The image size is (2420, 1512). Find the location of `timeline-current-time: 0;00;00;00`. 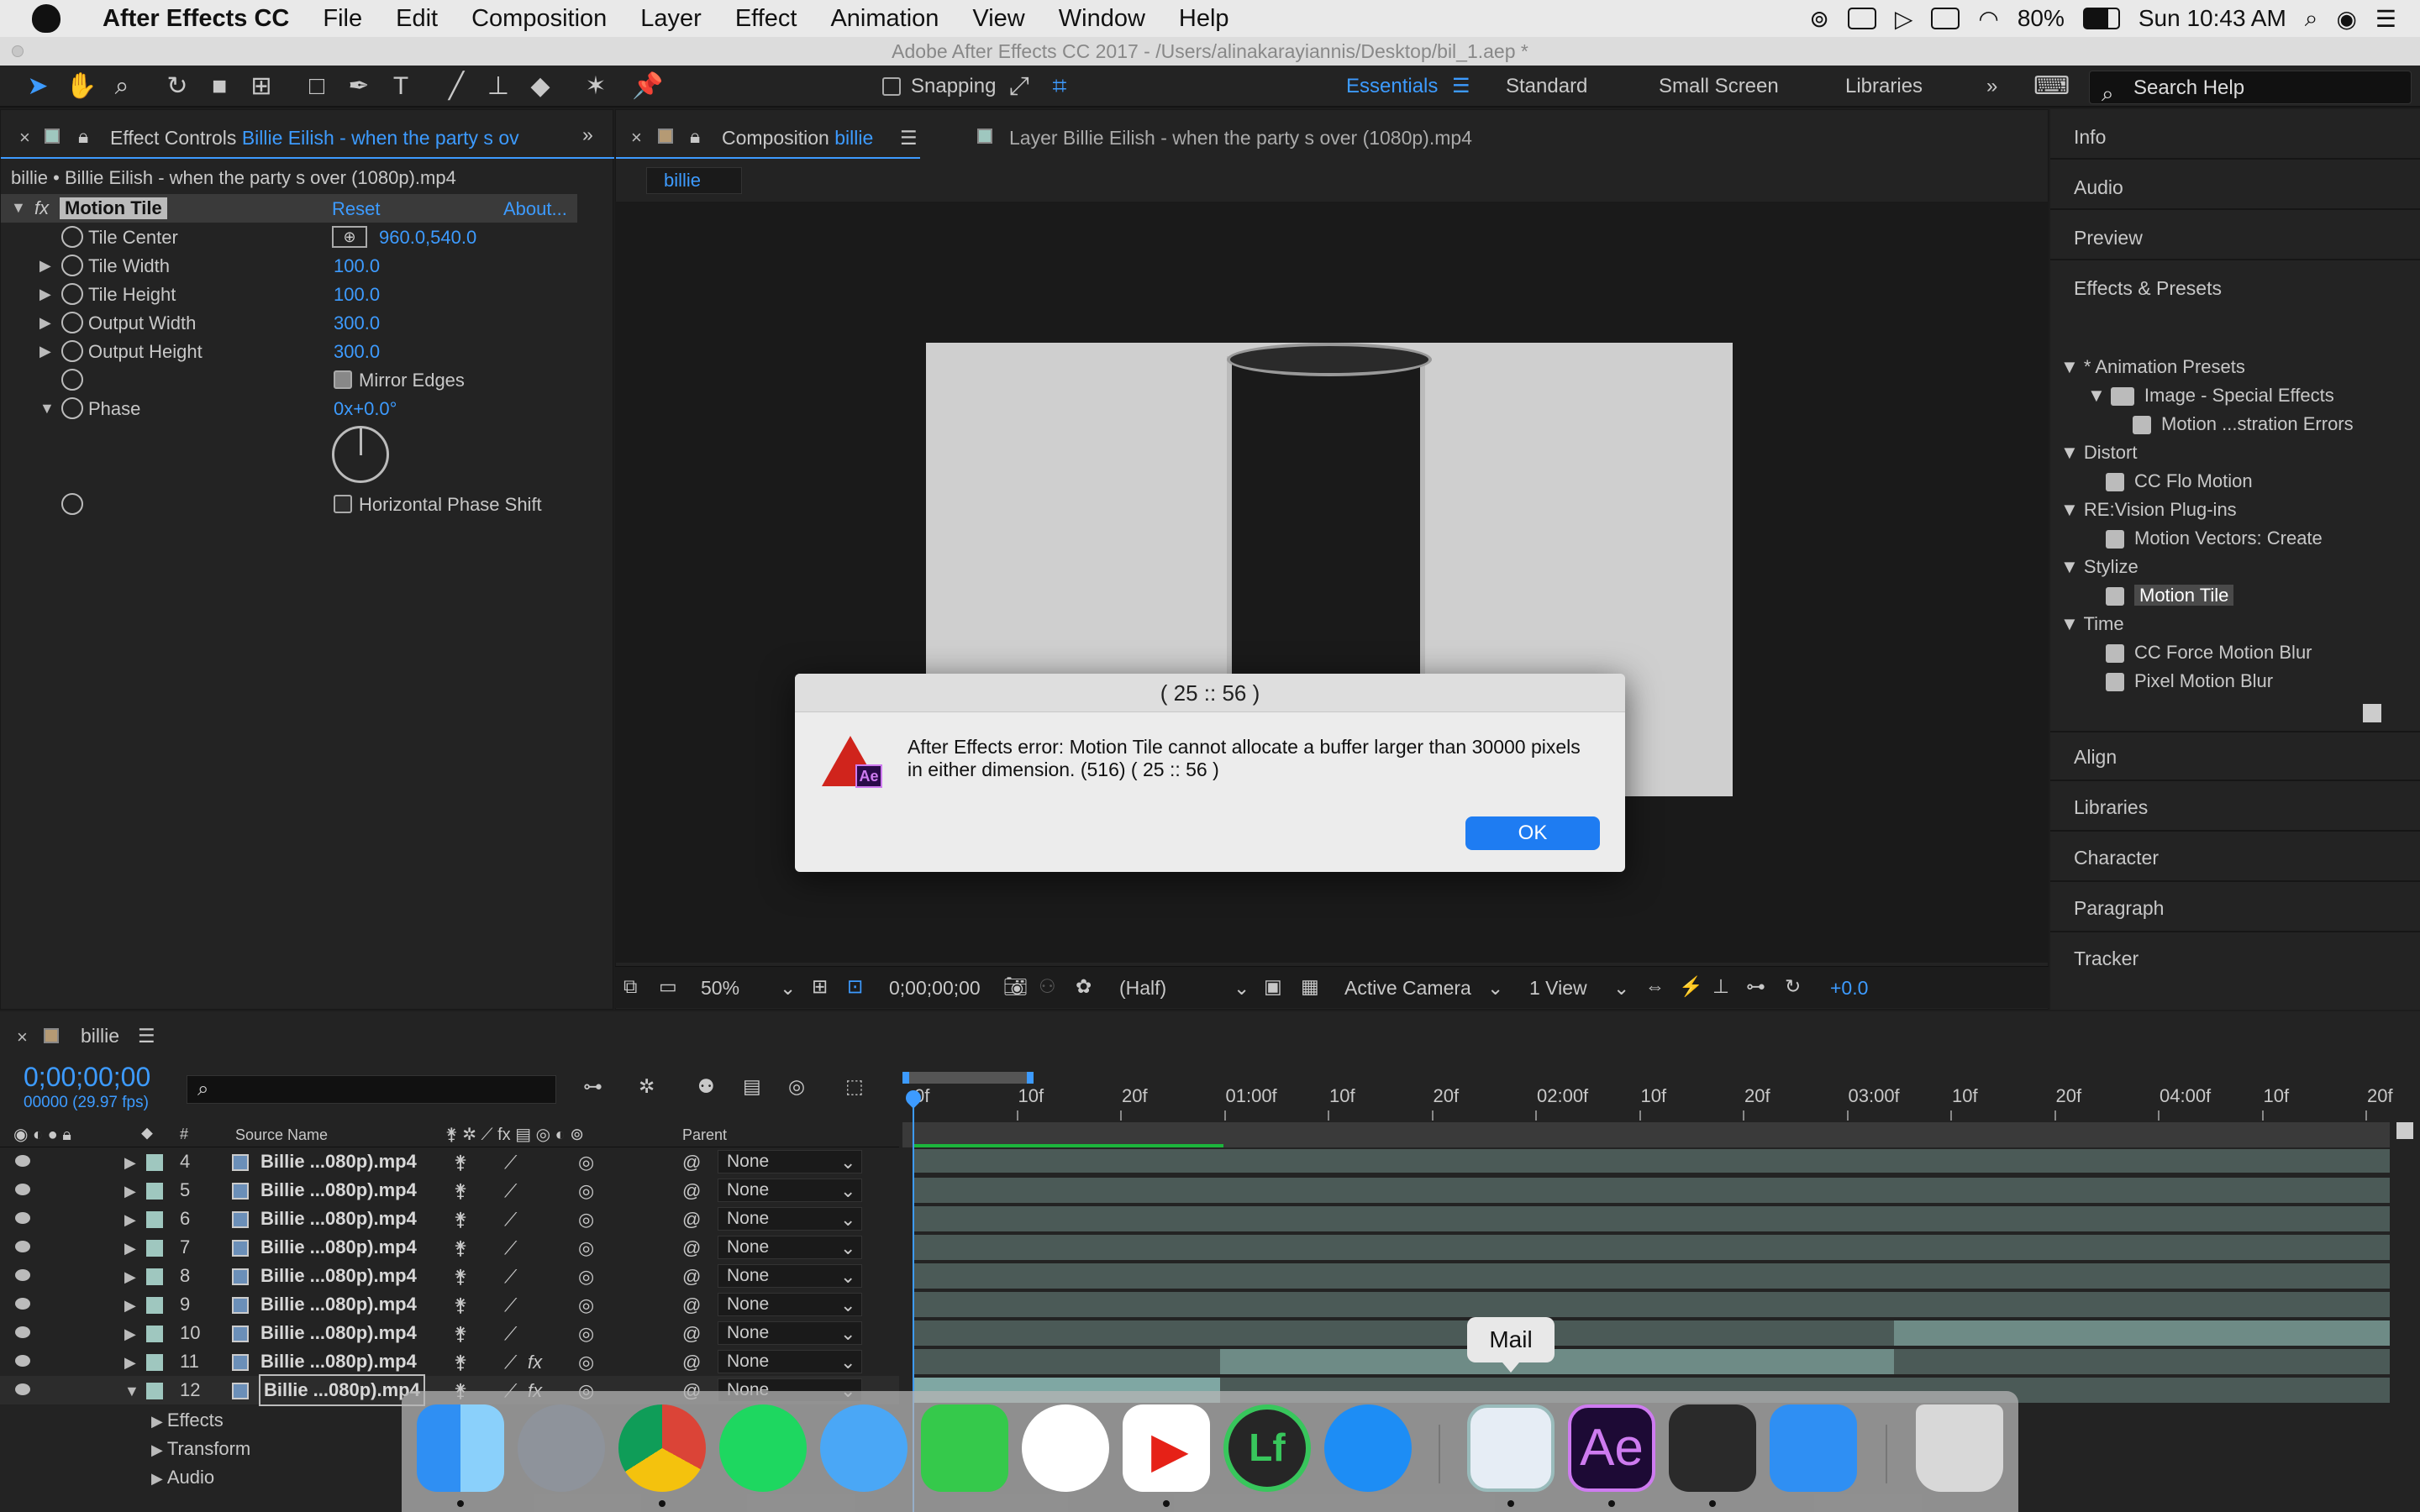

timeline-current-time: 0;00;00;00 is located at coordinates (87, 1077).